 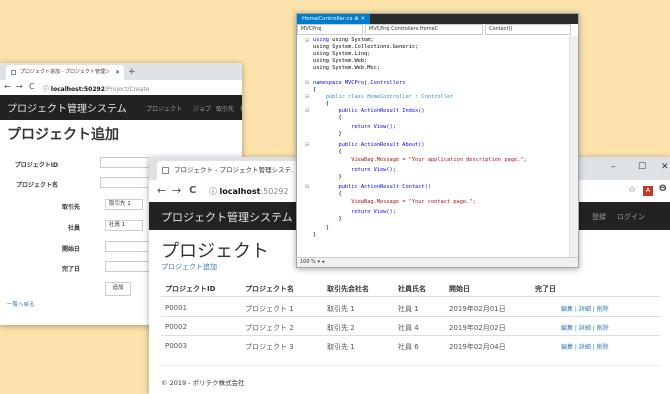 I want to click on code-text: using System.Collections.Generic;, so click(x=366, y=47).